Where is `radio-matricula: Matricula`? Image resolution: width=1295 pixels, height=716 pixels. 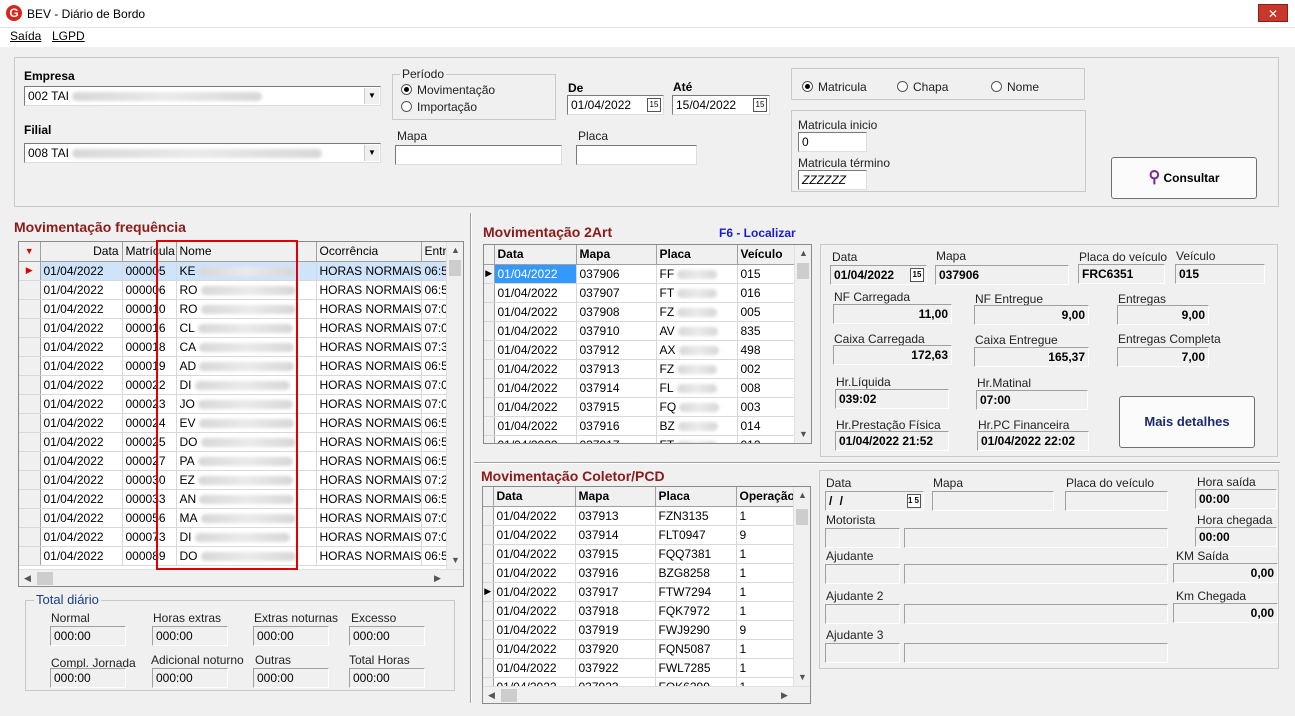 radio-matricula: Matricula is located at coordinates (834, 87).